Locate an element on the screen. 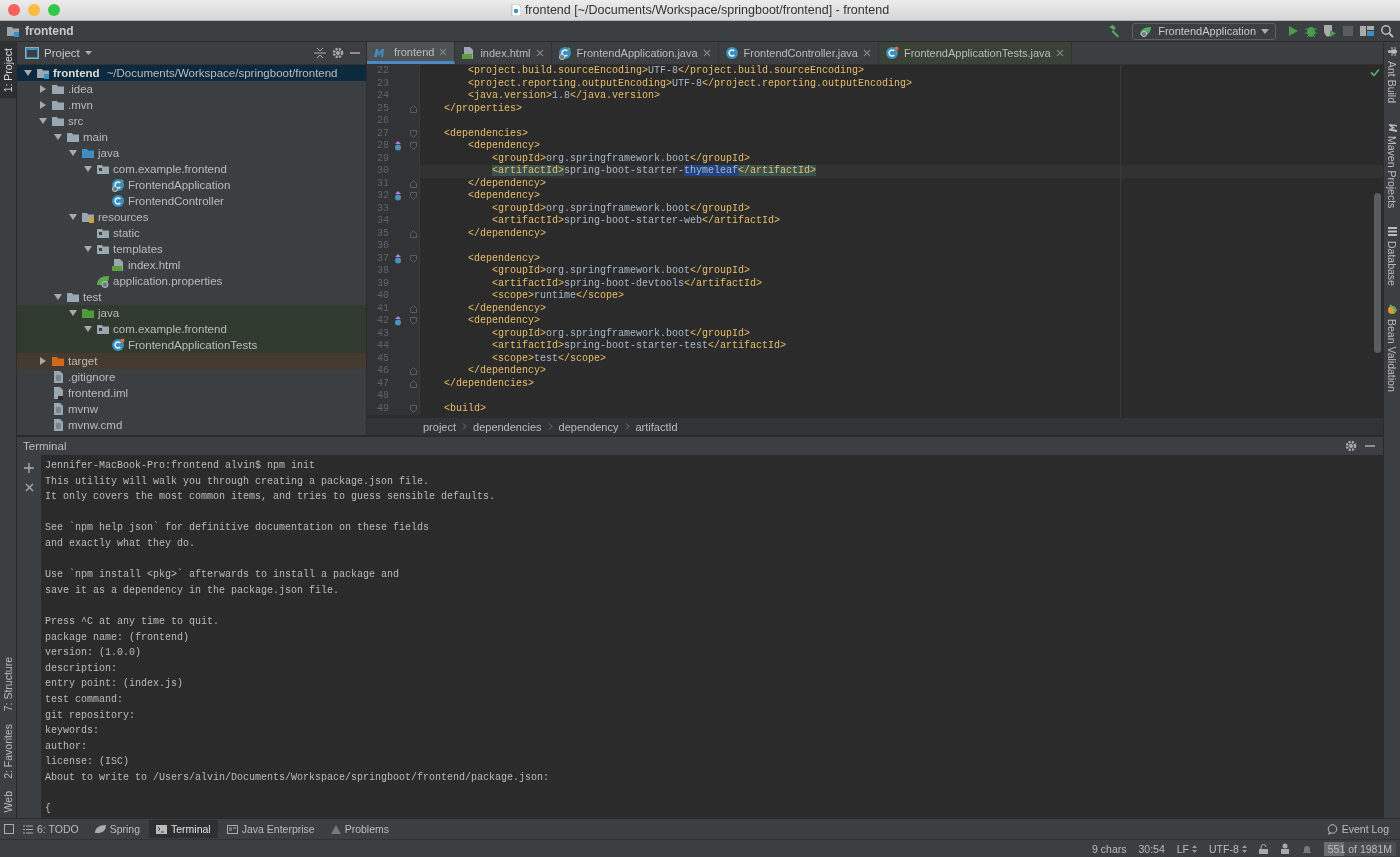 The height and width of the screenshot is (857, 1400). tree-item-label: target is located at coordinates (83, 361).